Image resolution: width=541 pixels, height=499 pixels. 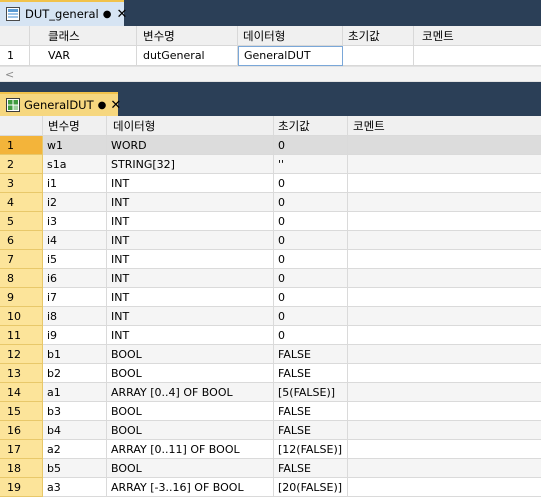 What do you see at coordinates (75, 468) in the screenshot?
I see `variable-name-cell: b5` at bounding box center [75, 468].